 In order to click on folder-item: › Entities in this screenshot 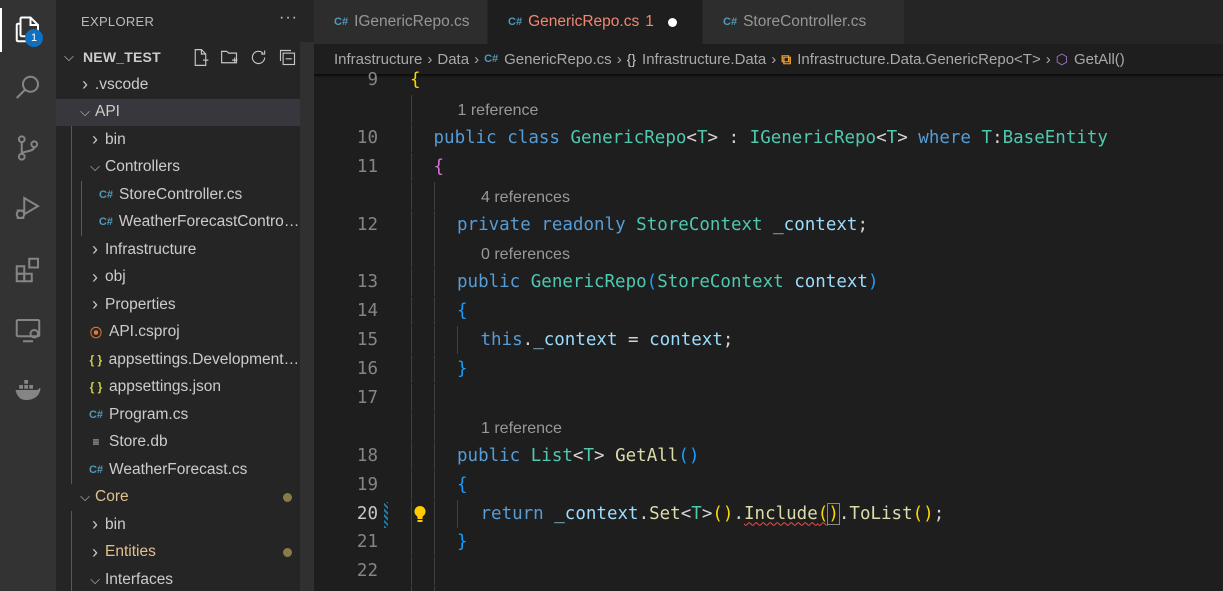, I will do `click(178, 552)`.